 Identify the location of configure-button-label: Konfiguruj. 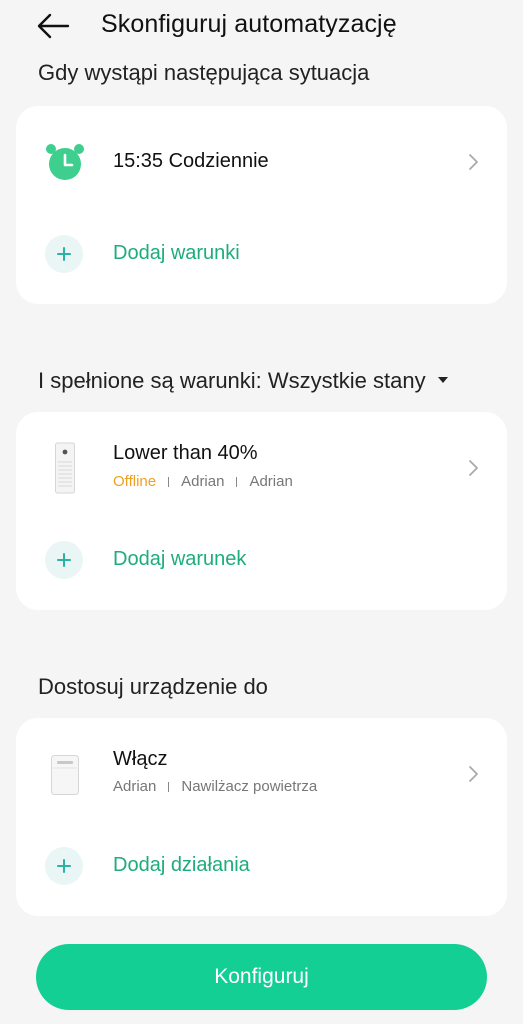
(261, 976).